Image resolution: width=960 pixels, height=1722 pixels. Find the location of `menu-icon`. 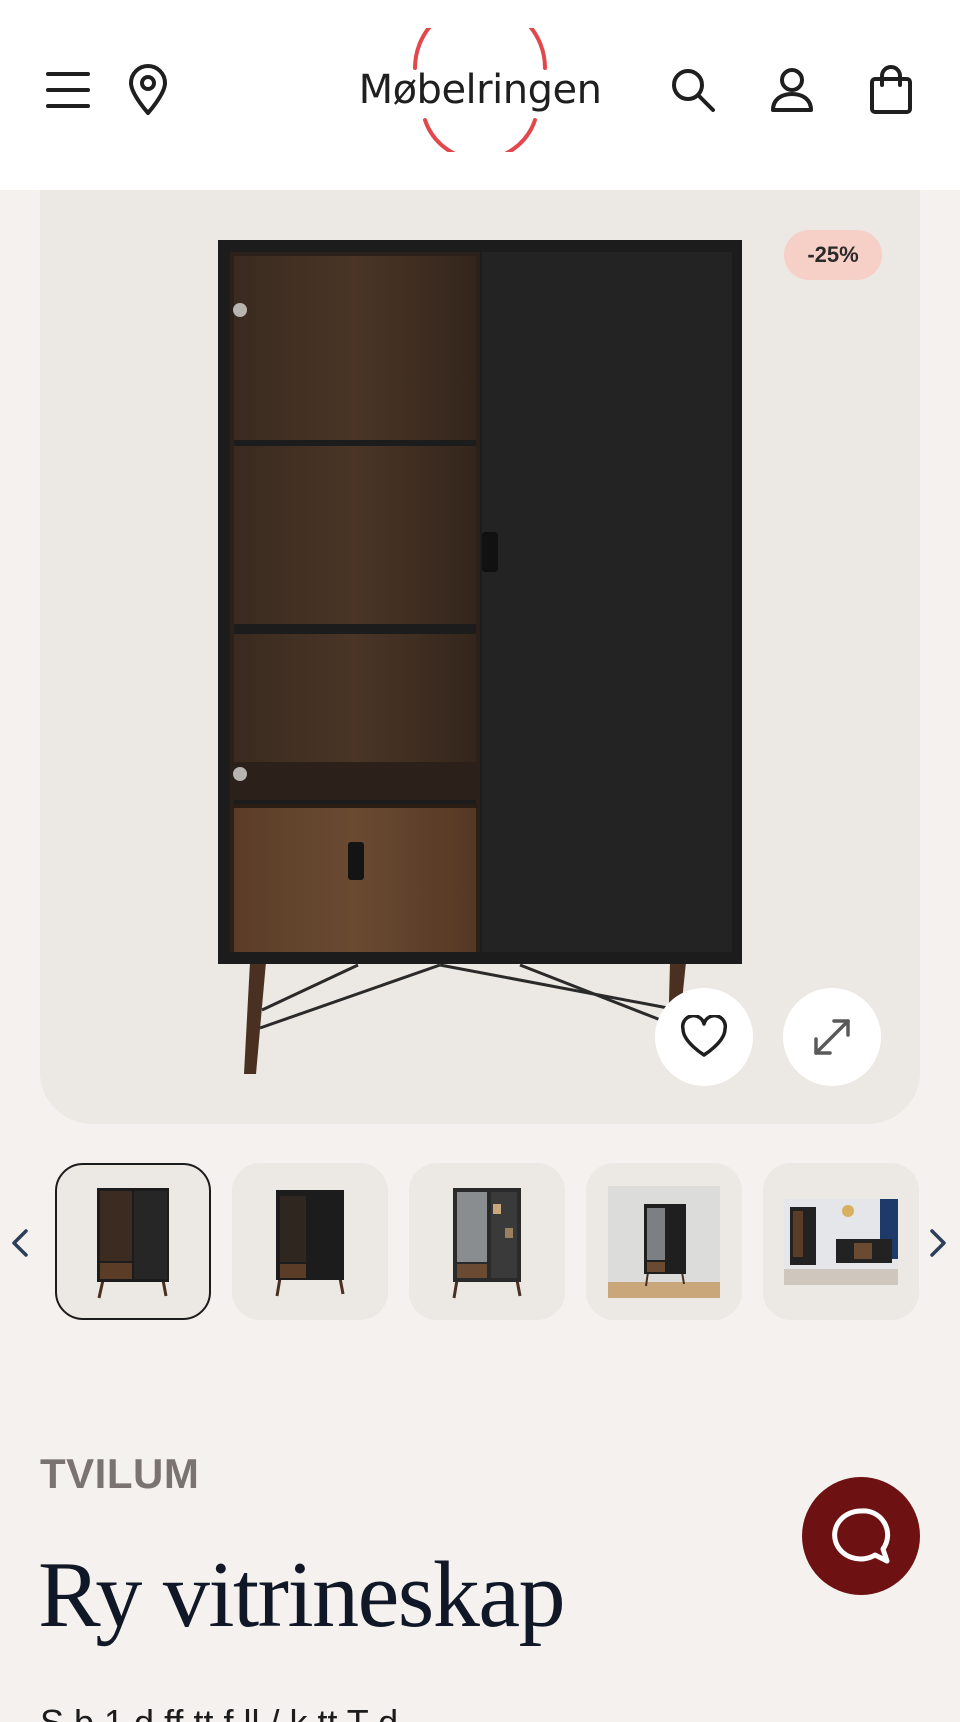

menu-icon is located at coordinates (68, 90).